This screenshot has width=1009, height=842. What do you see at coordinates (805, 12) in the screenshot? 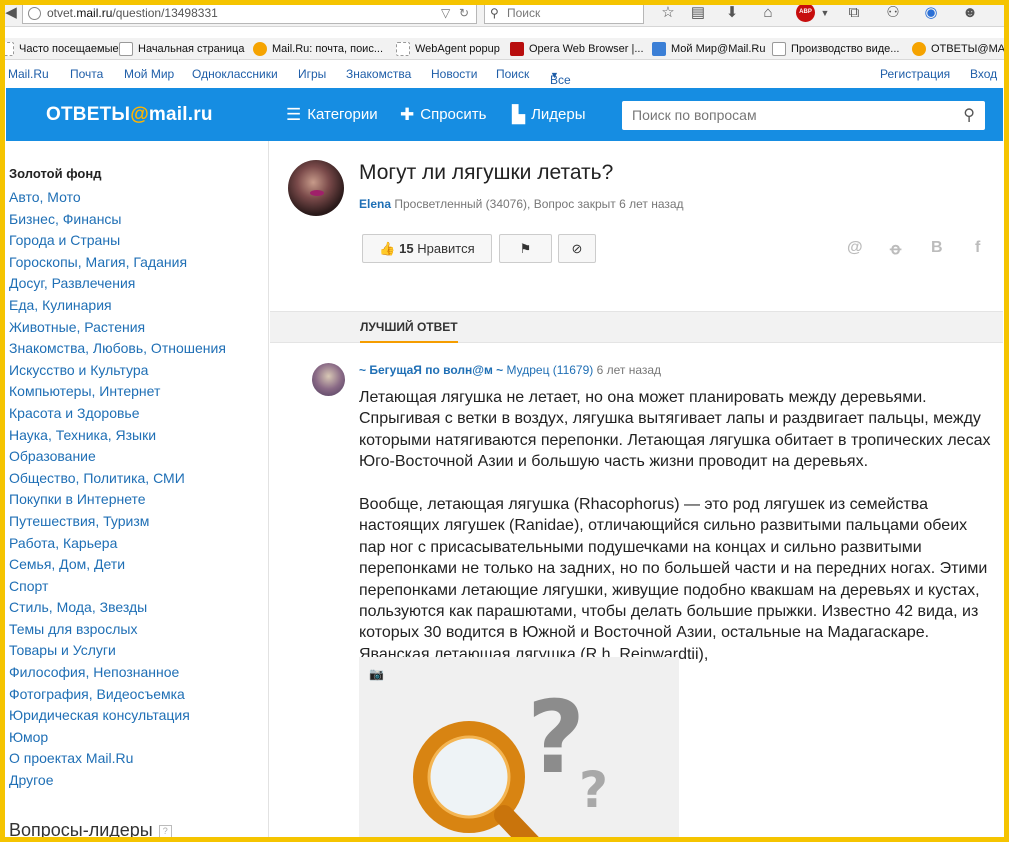
I see `adblock-icon: ABP` at bounding box center [805, 12].